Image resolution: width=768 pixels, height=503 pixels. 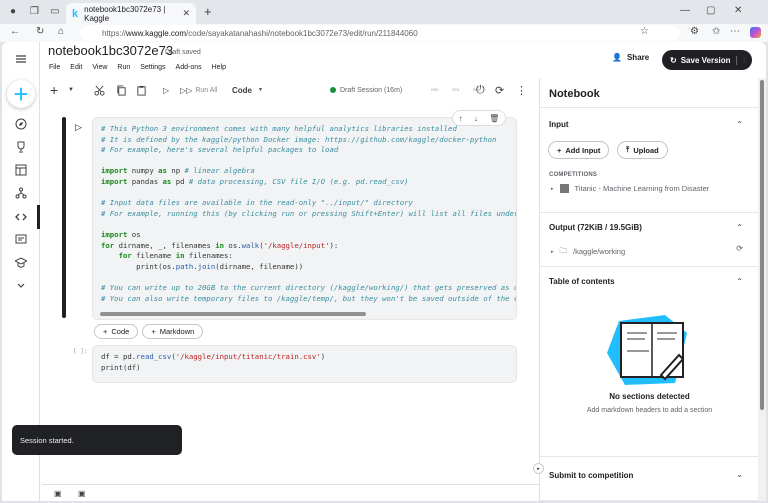 What do you see at coordinates (152, 67) in the screenshot?
I see `menu-settings: Settings` at bounding box center [152, 67].